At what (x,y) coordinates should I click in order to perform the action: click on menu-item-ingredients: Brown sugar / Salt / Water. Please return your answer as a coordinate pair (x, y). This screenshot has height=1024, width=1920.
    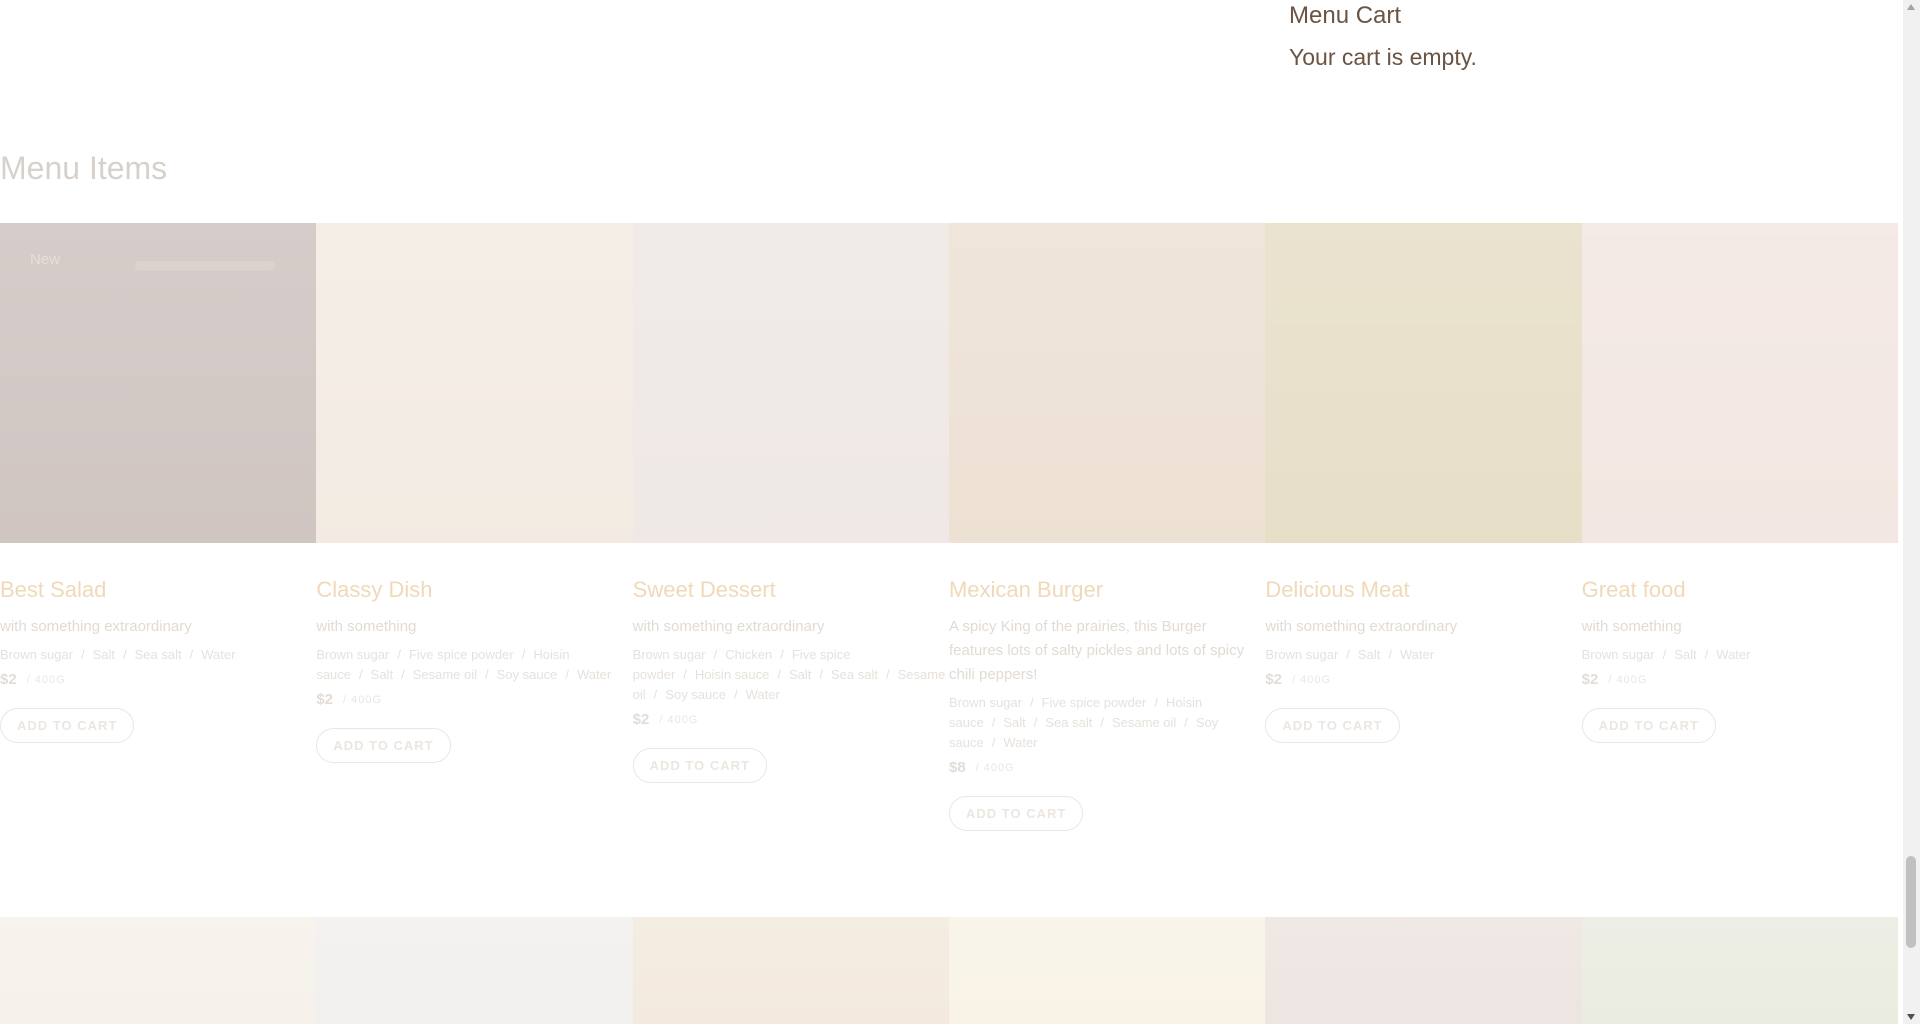
    Looking at the image, I should click on (1739, 655).